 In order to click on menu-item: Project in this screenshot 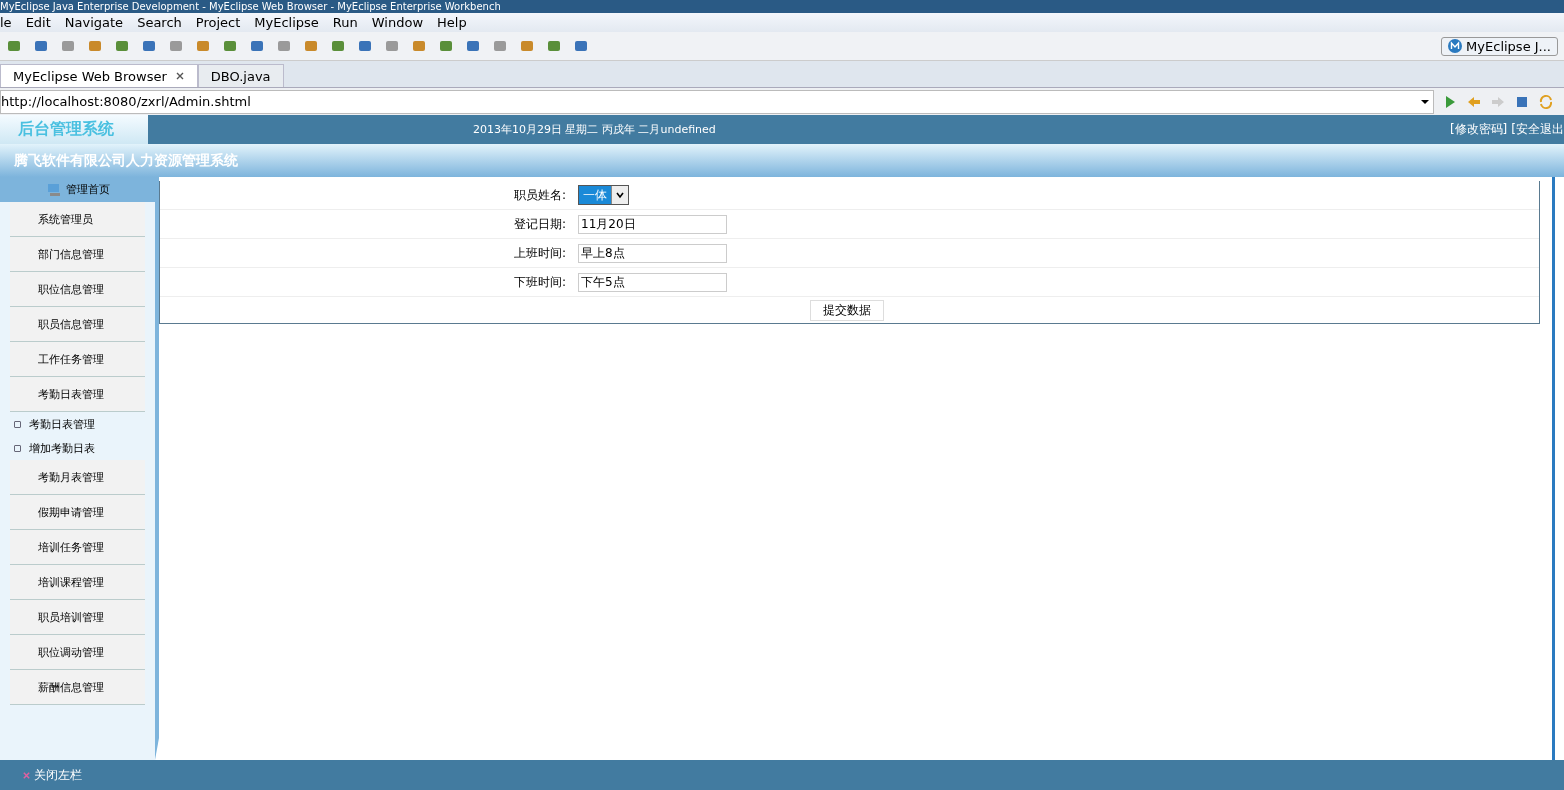, I will do `click(218, 22)`.